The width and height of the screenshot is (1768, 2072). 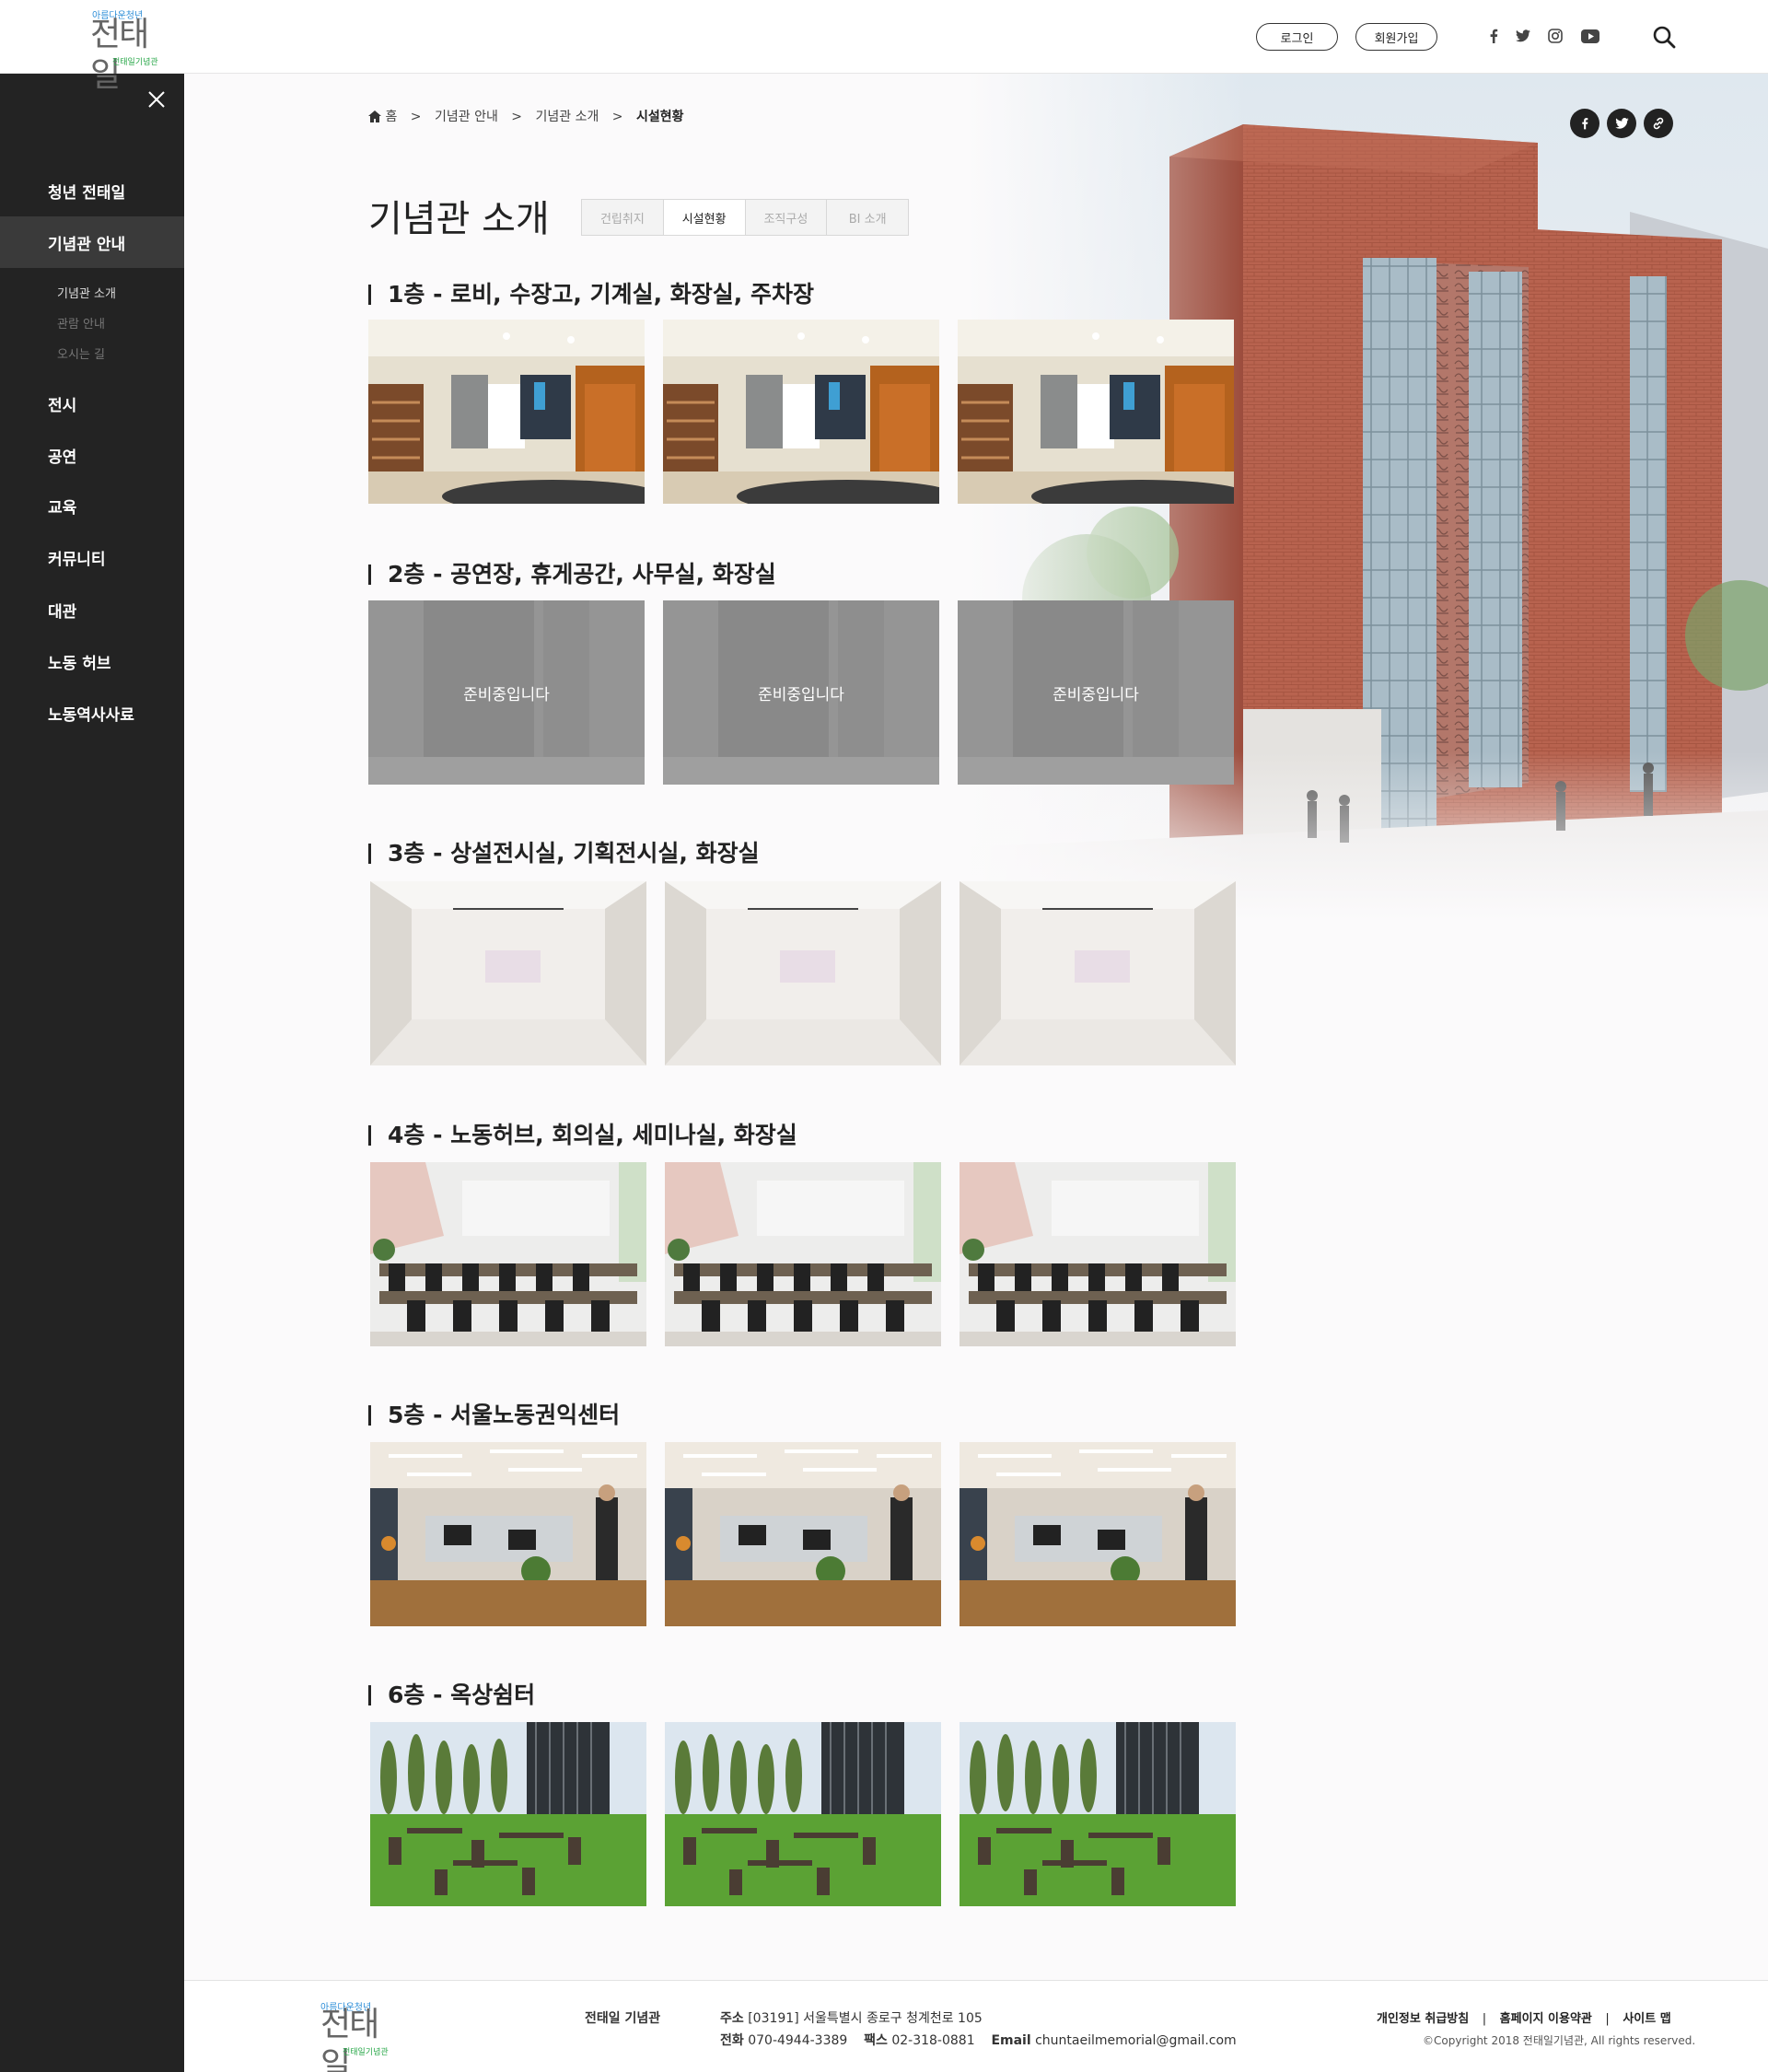 What do you see at coordinates (591, 292) in the screenshot?
I see `floor-1-title: 1층 - 로비, 수장고, 기계실, 화장실, 주차장` at bounding box center [591, 292].